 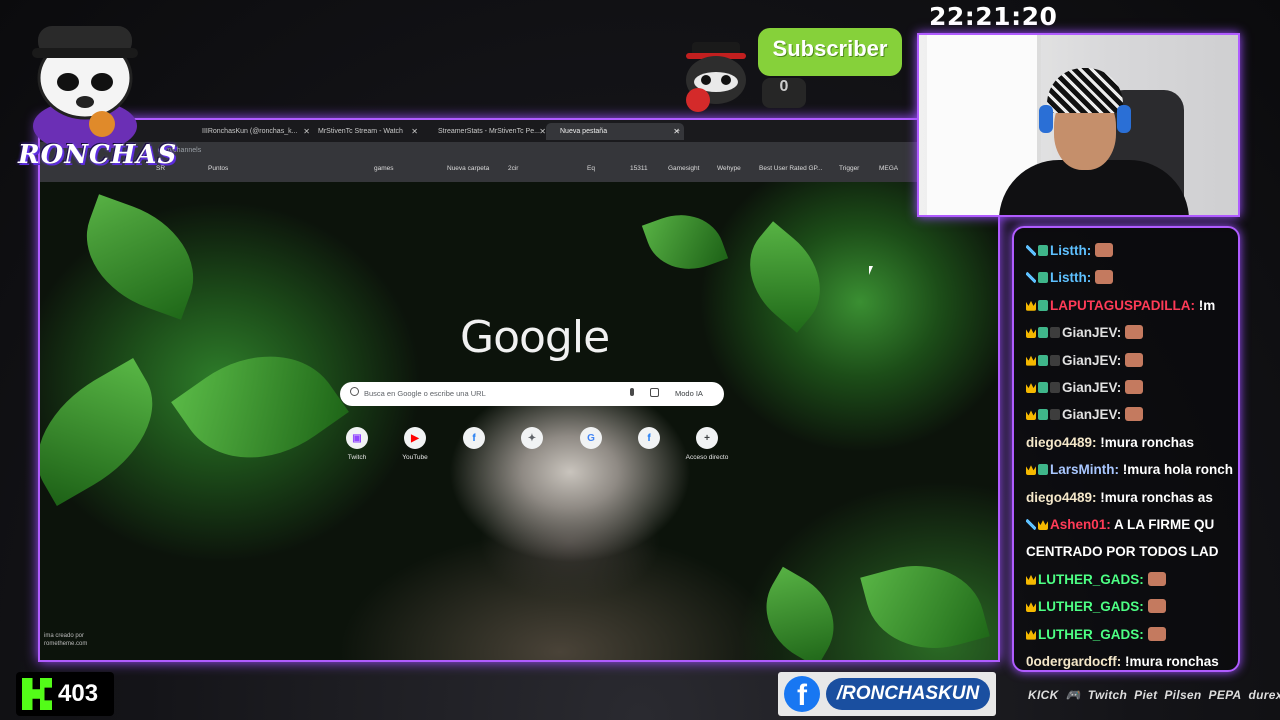 I want to click on chat-message: CENTRADO POR TODOS LAD, so click(x=1132, y=551).